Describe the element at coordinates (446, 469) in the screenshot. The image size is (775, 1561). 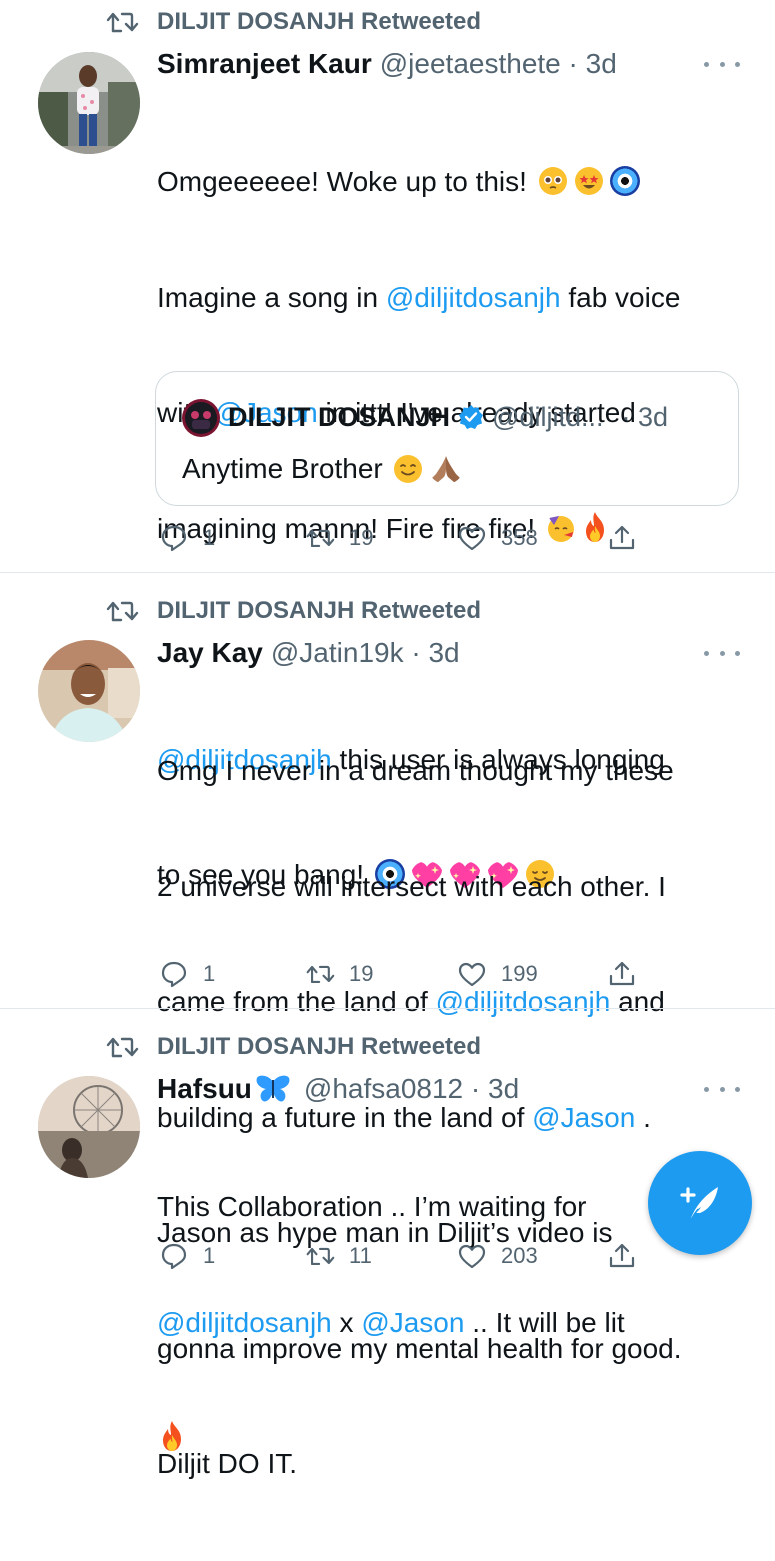
I see `folded-hands-emoji` at that location.